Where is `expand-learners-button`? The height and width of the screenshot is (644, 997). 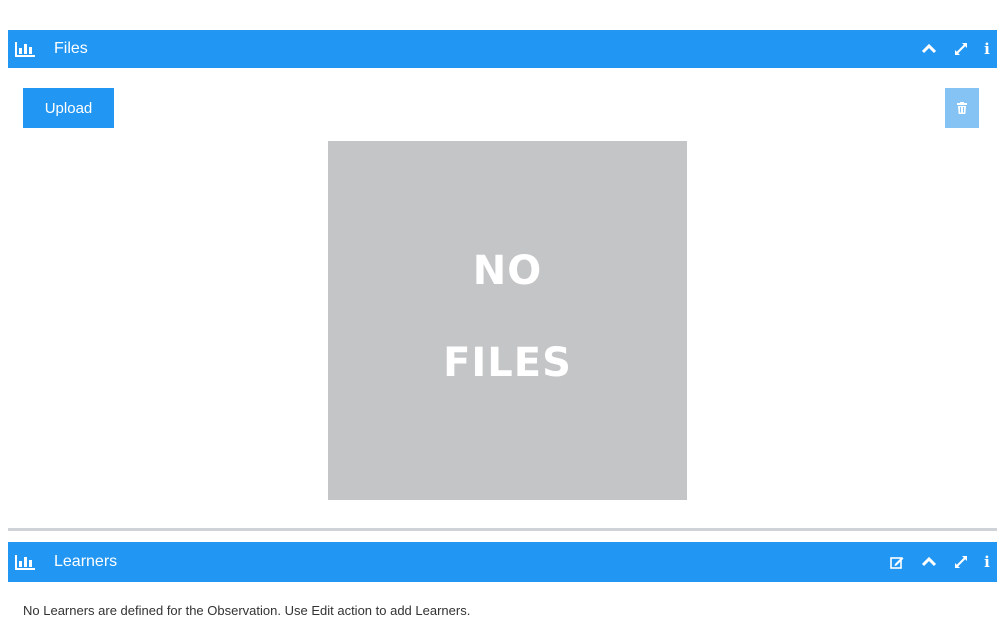
expand-learners-button is located at coordinates (961, 562).